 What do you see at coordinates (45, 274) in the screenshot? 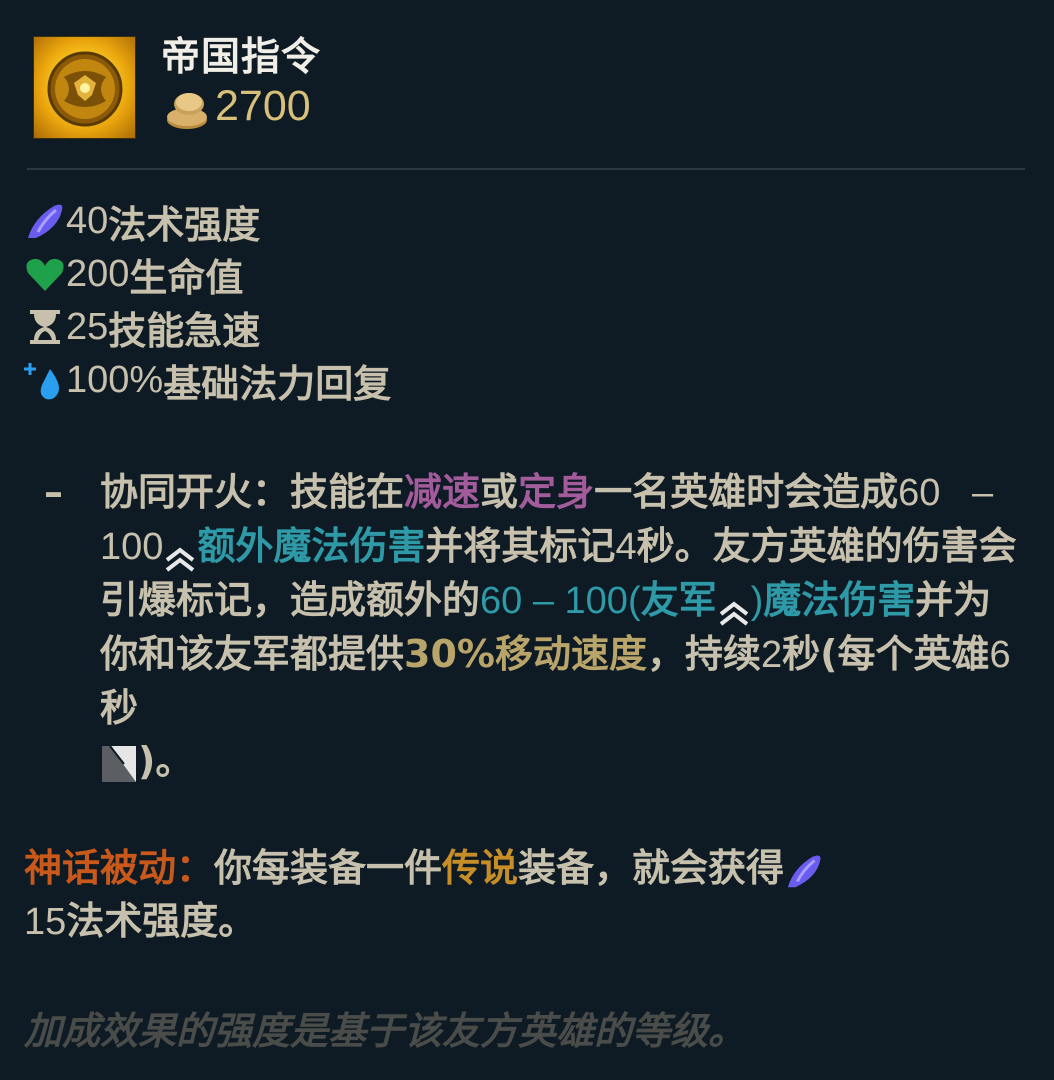
I see `health-heart-icon` at bounding box center [45, 274].